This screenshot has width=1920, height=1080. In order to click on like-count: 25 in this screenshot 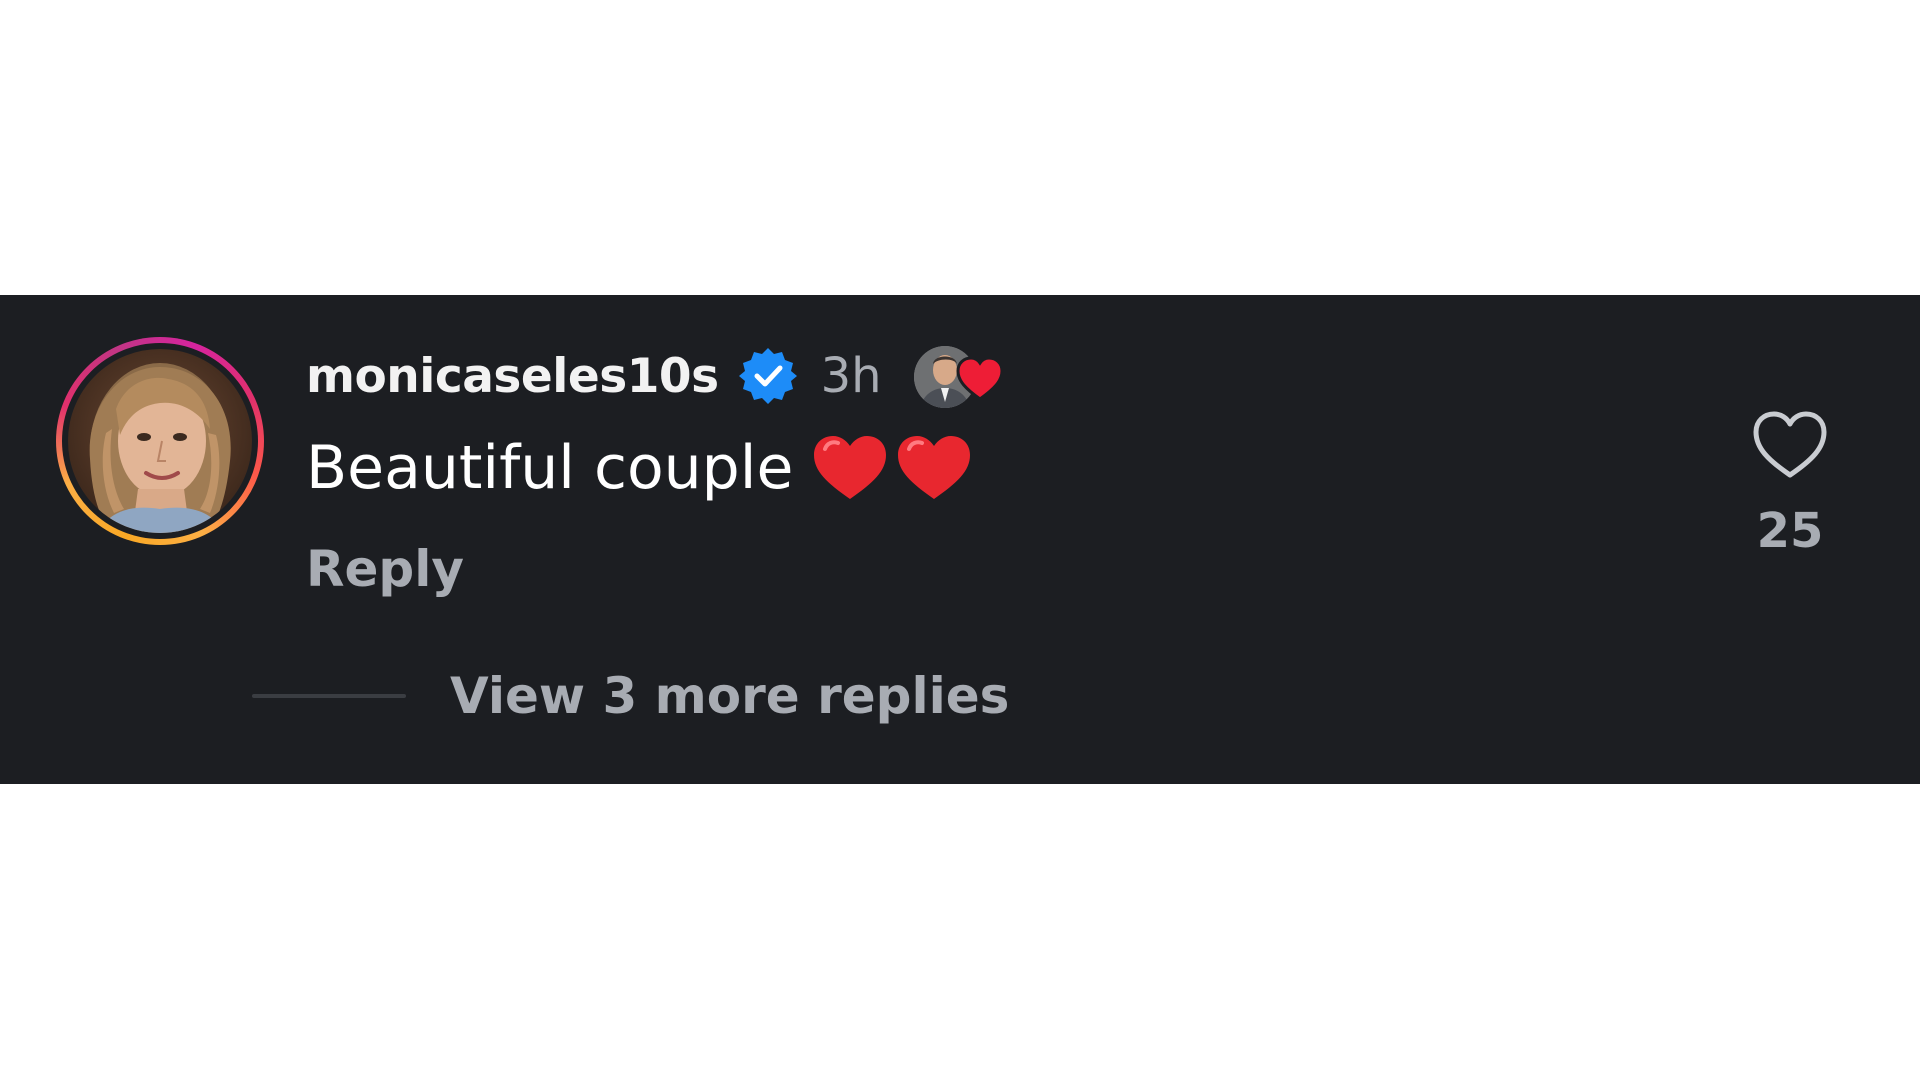, I will do `click(1790, 531)`.